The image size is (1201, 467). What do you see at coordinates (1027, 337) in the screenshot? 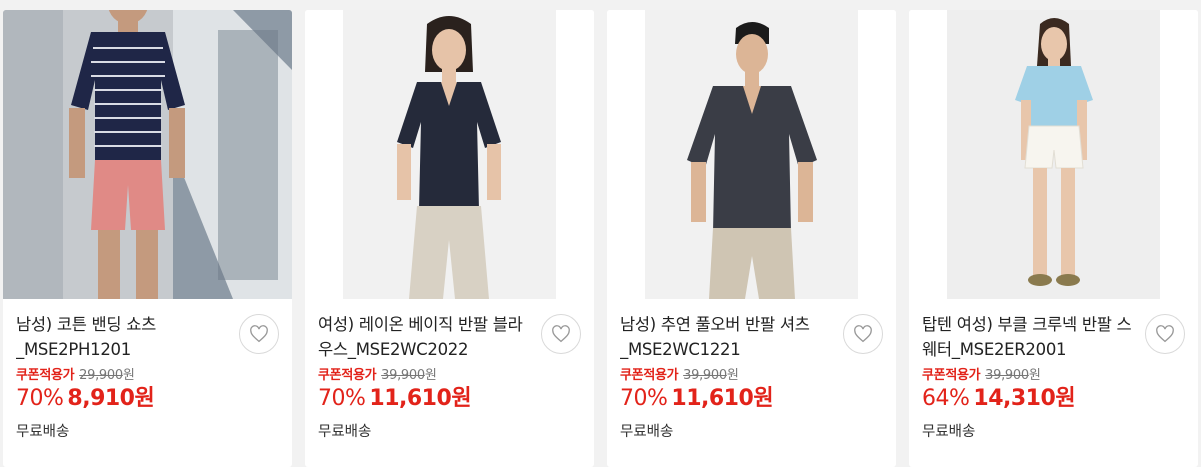
I see `product-title: 탑텐 여성) 부클 크루넥 반팔 스웨터_MSE2ER2001` at bounding box center [1027, 337].